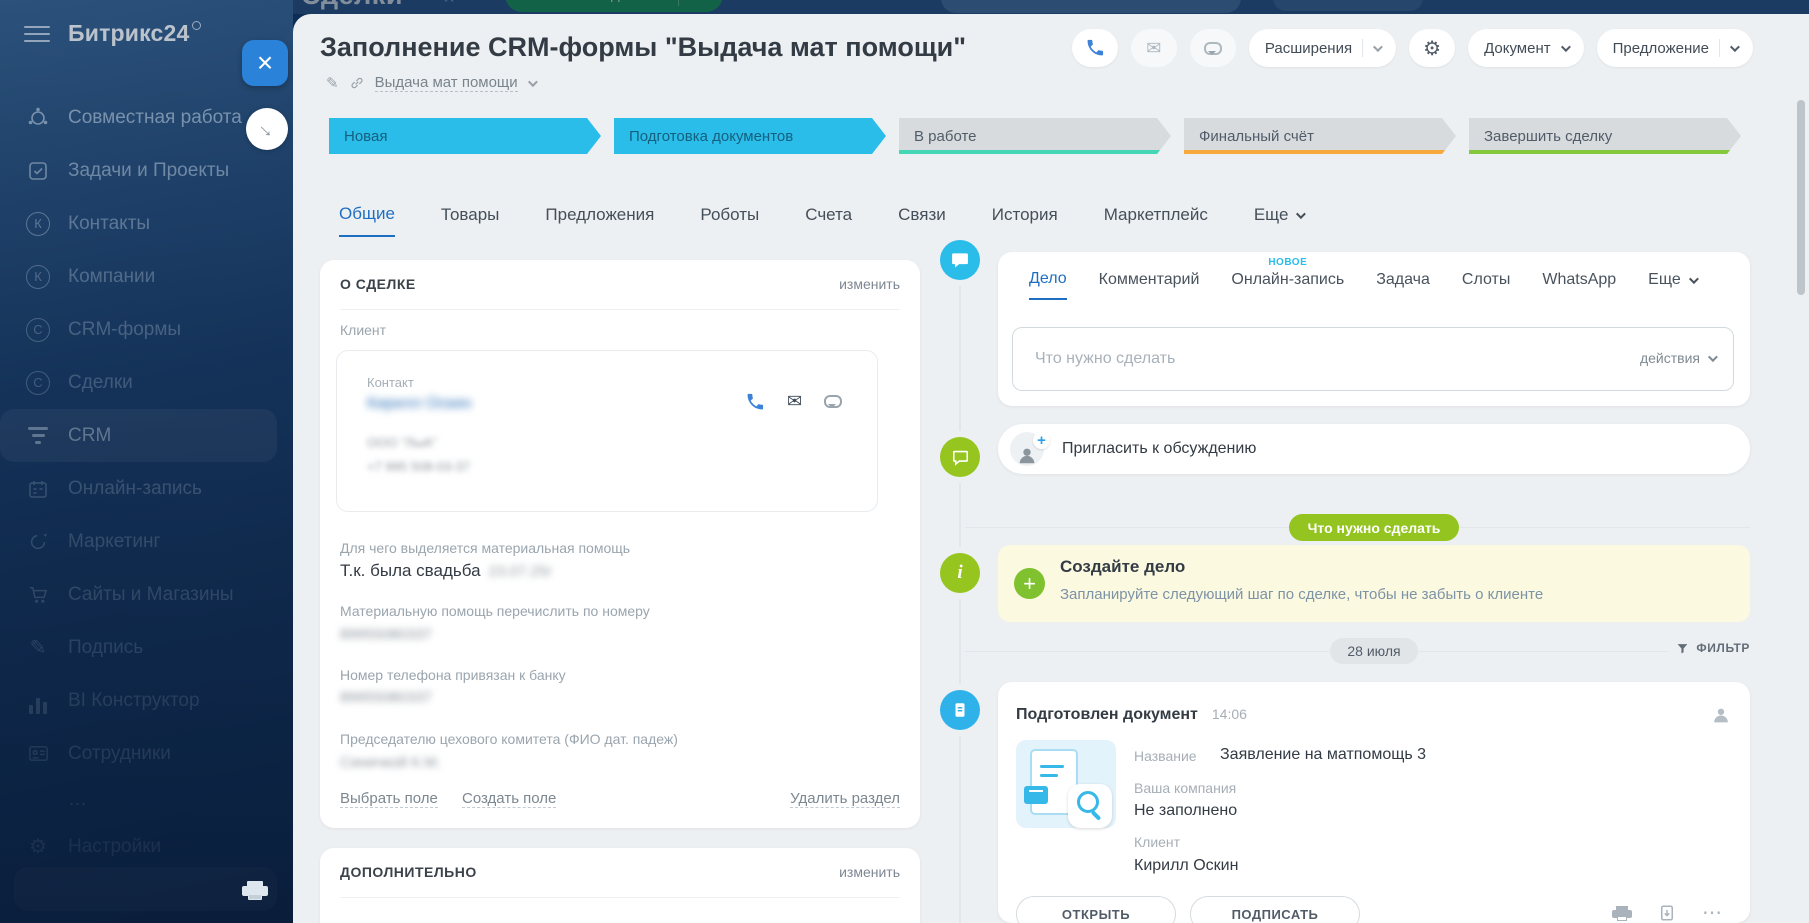 The width and height of the screenshot is (1809, 923). What do you see at coordinates (833, 401) in the screenshot?
I see `chat-bubble-icon` at bounding box center [833, 401].